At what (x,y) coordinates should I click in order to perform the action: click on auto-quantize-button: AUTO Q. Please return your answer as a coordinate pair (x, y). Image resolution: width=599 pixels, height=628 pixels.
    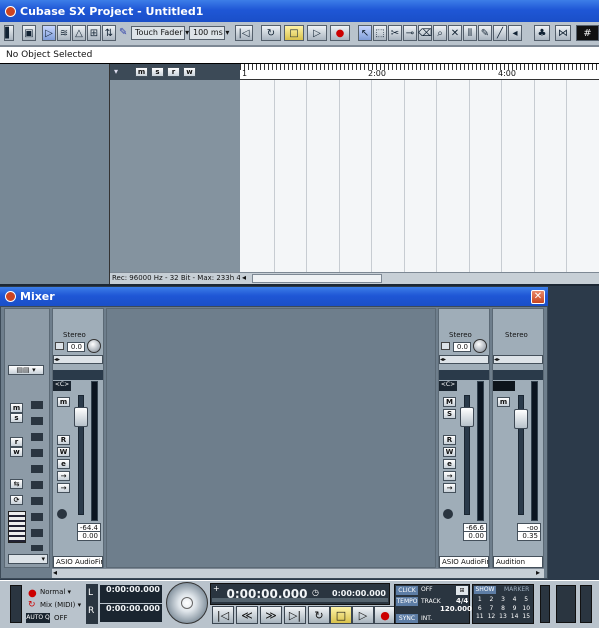
    Looking at the image, I should click on (38, 618).